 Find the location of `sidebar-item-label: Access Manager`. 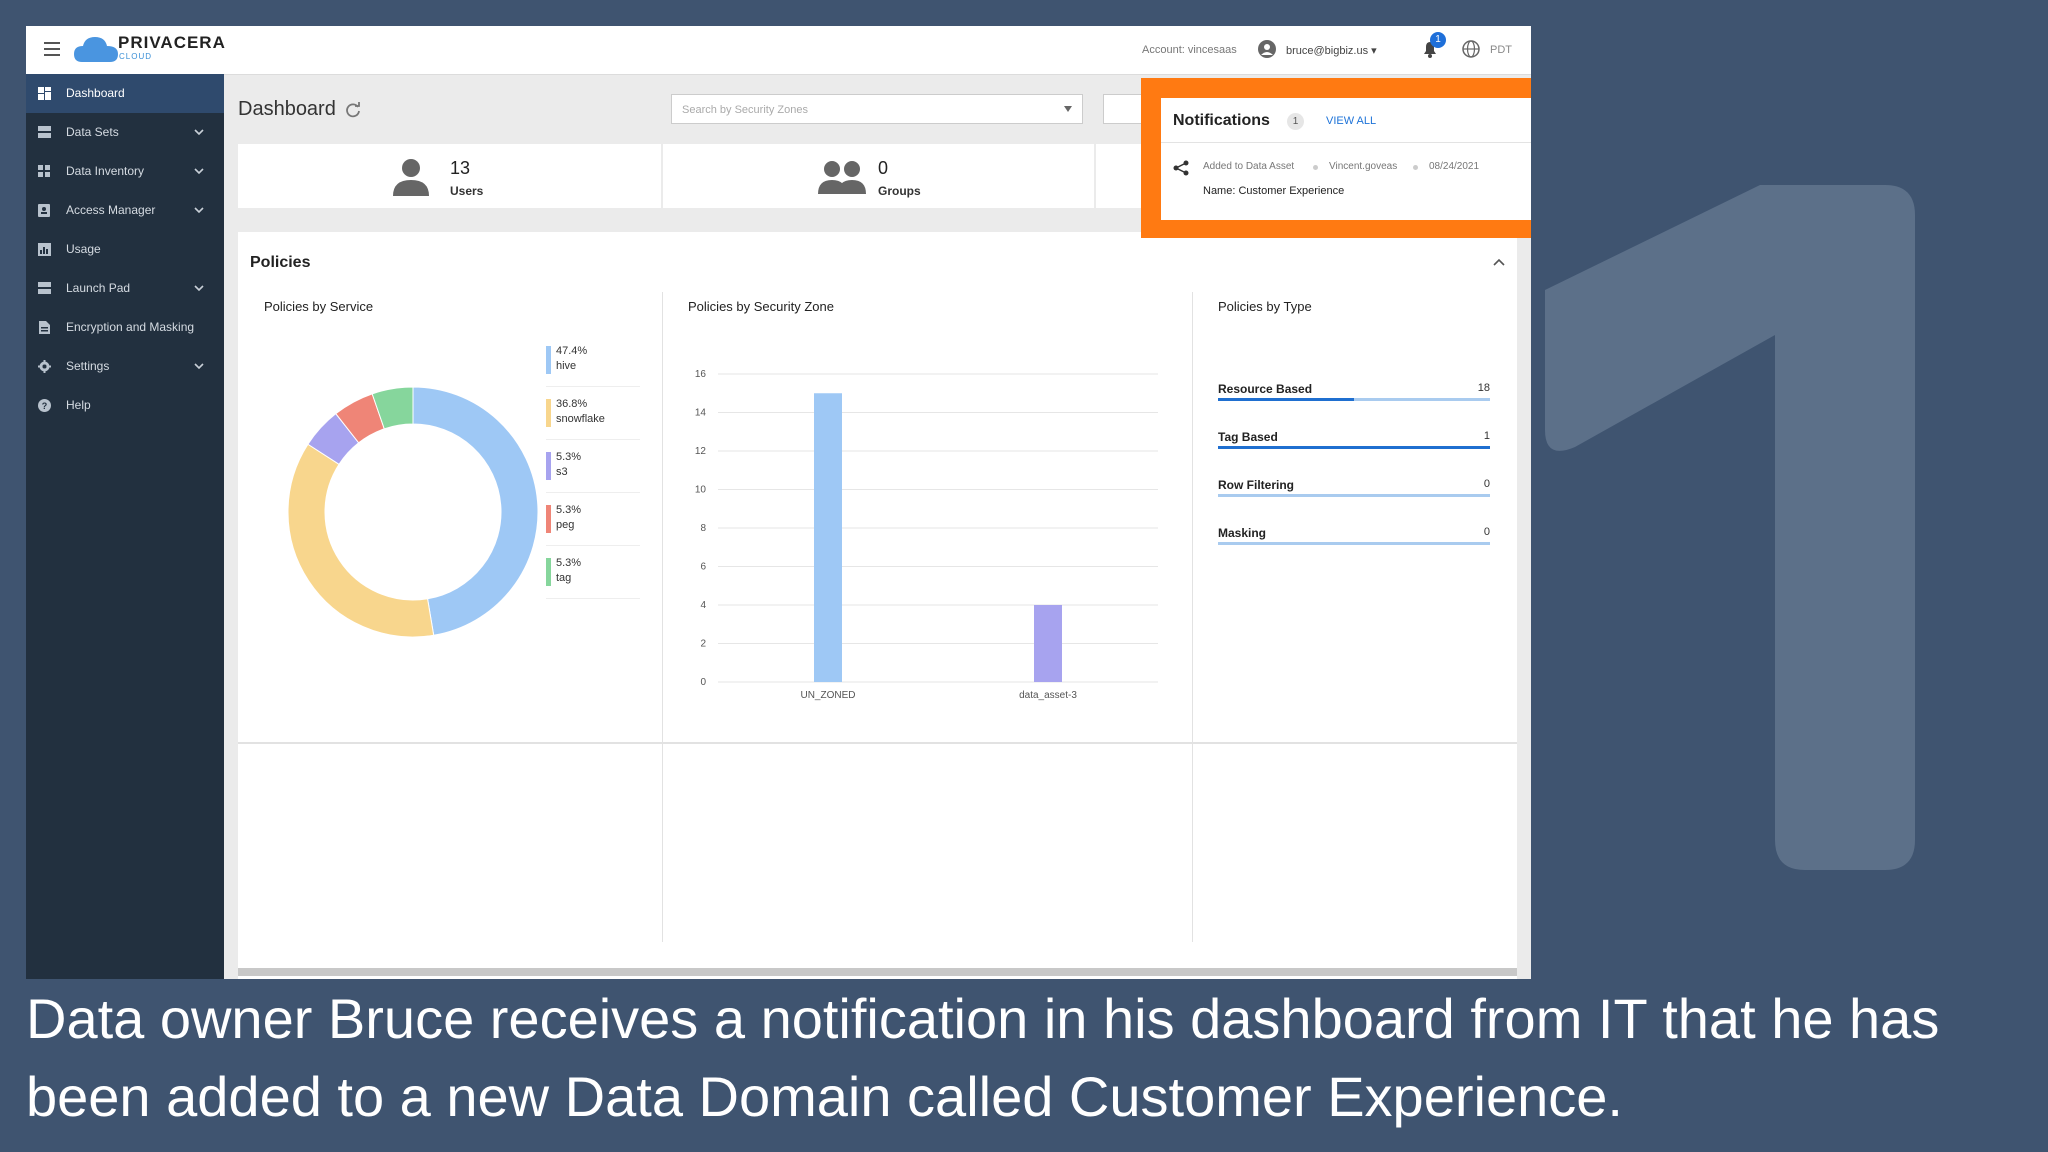

sidebar-item-label: Access Manager is located at coordinates (111, 210).